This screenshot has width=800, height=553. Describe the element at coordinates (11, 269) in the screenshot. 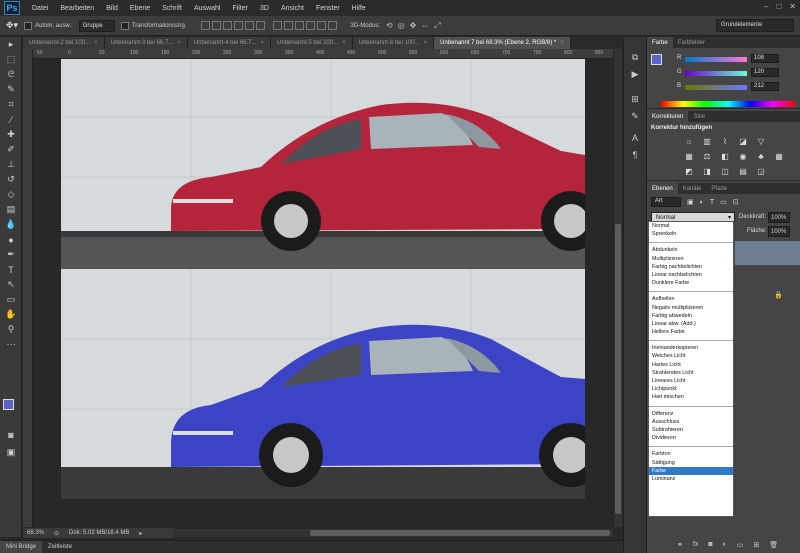

I see `type-tool-icon: T` at that location.